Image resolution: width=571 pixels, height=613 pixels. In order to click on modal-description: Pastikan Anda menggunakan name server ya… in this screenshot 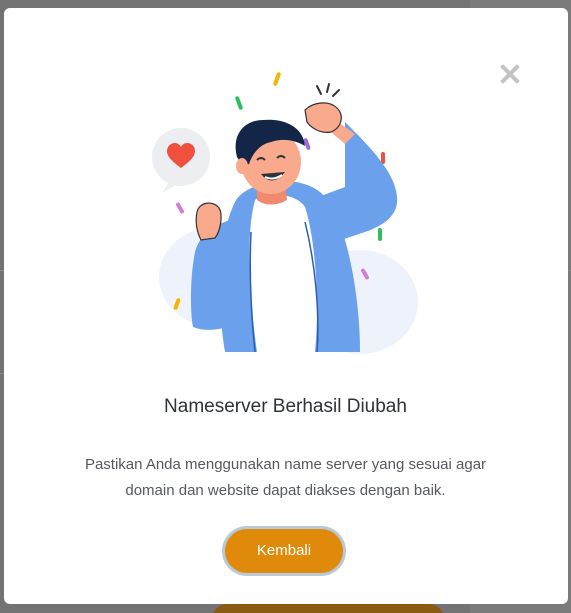, I will do `click(285, 478)`.